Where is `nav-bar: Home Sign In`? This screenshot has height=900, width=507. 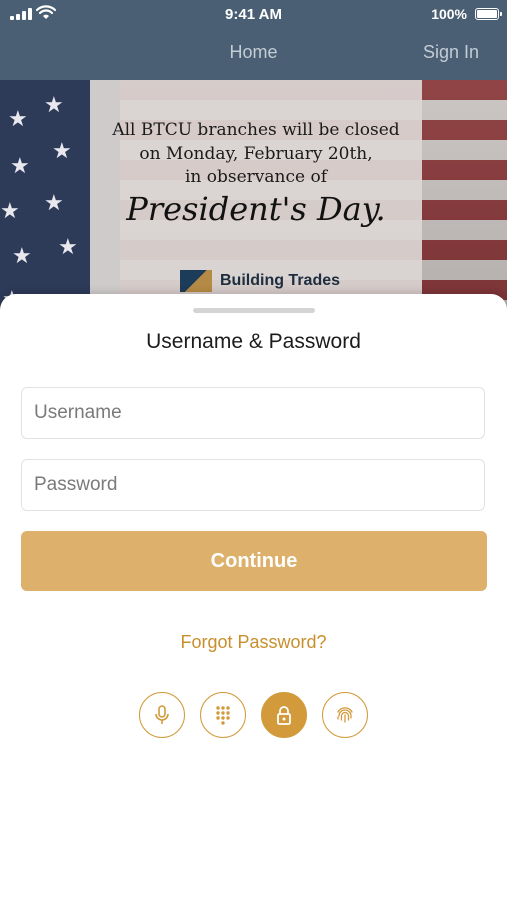 nav-bar: Home Sign In is located at coordinates (253, 54).